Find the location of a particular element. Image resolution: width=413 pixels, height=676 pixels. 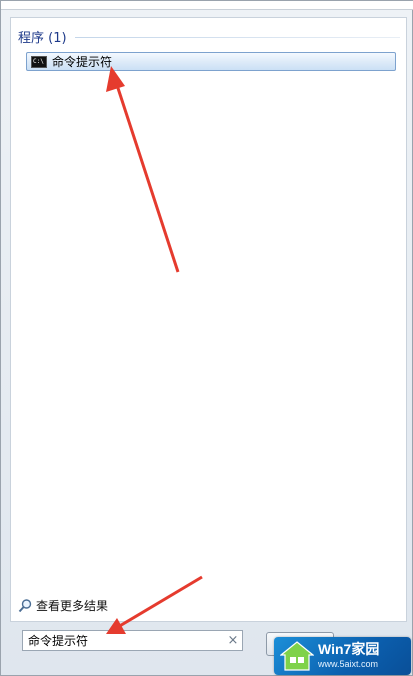

result-item-label: 命令提示符 is located at coordinates (82, 62).